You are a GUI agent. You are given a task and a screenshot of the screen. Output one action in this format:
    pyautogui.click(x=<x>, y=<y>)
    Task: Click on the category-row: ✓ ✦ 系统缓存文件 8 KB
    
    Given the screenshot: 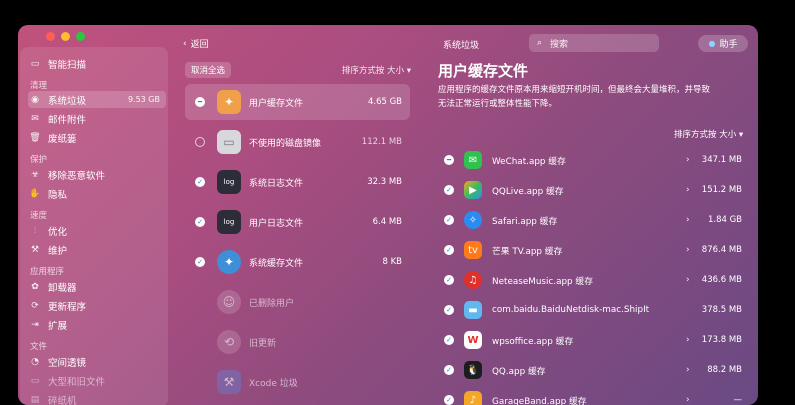 What is the action you would take?
    pyautogui.click(x=297, y=262)
    